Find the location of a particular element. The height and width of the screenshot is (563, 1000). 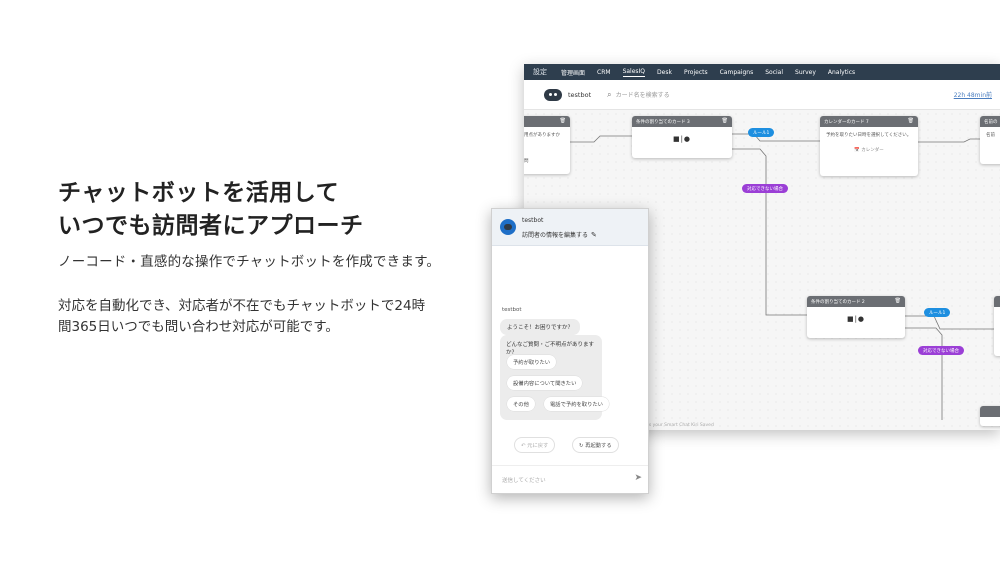

flow-card-2: 条件の割り当てのカード 3 🗑 ■|● is located at coordinates (682, 137).